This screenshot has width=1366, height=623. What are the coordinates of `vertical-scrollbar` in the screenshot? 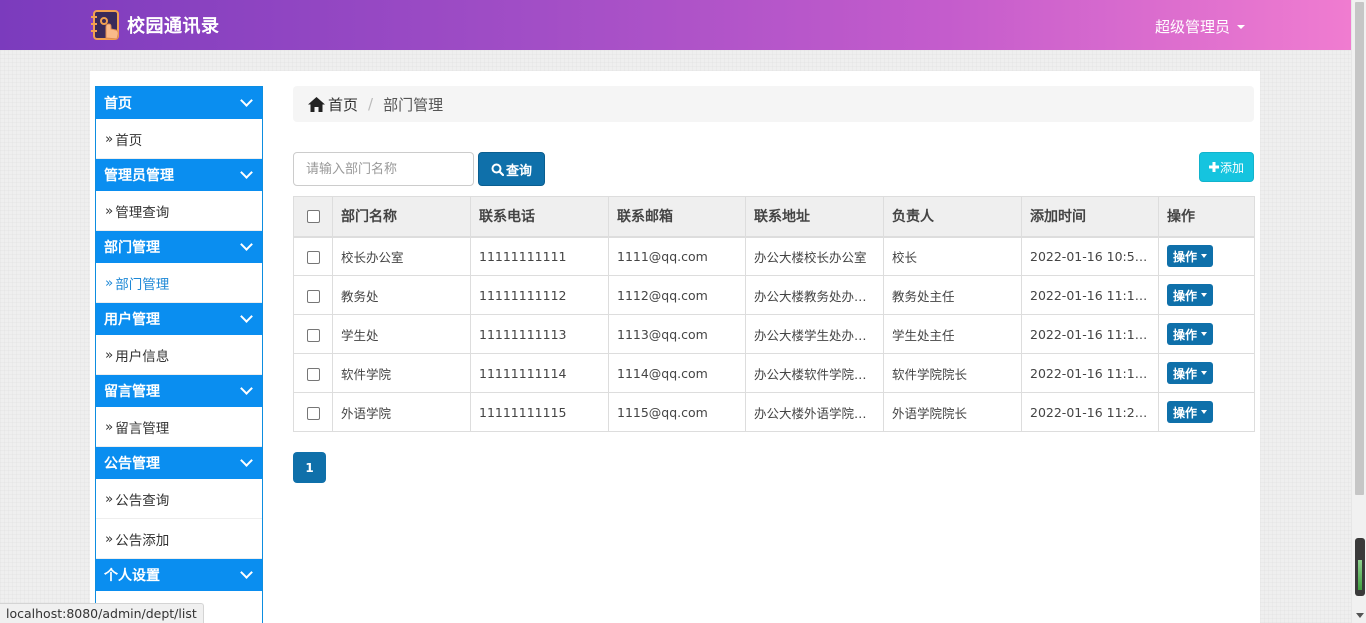 It's located at (1358, 311).